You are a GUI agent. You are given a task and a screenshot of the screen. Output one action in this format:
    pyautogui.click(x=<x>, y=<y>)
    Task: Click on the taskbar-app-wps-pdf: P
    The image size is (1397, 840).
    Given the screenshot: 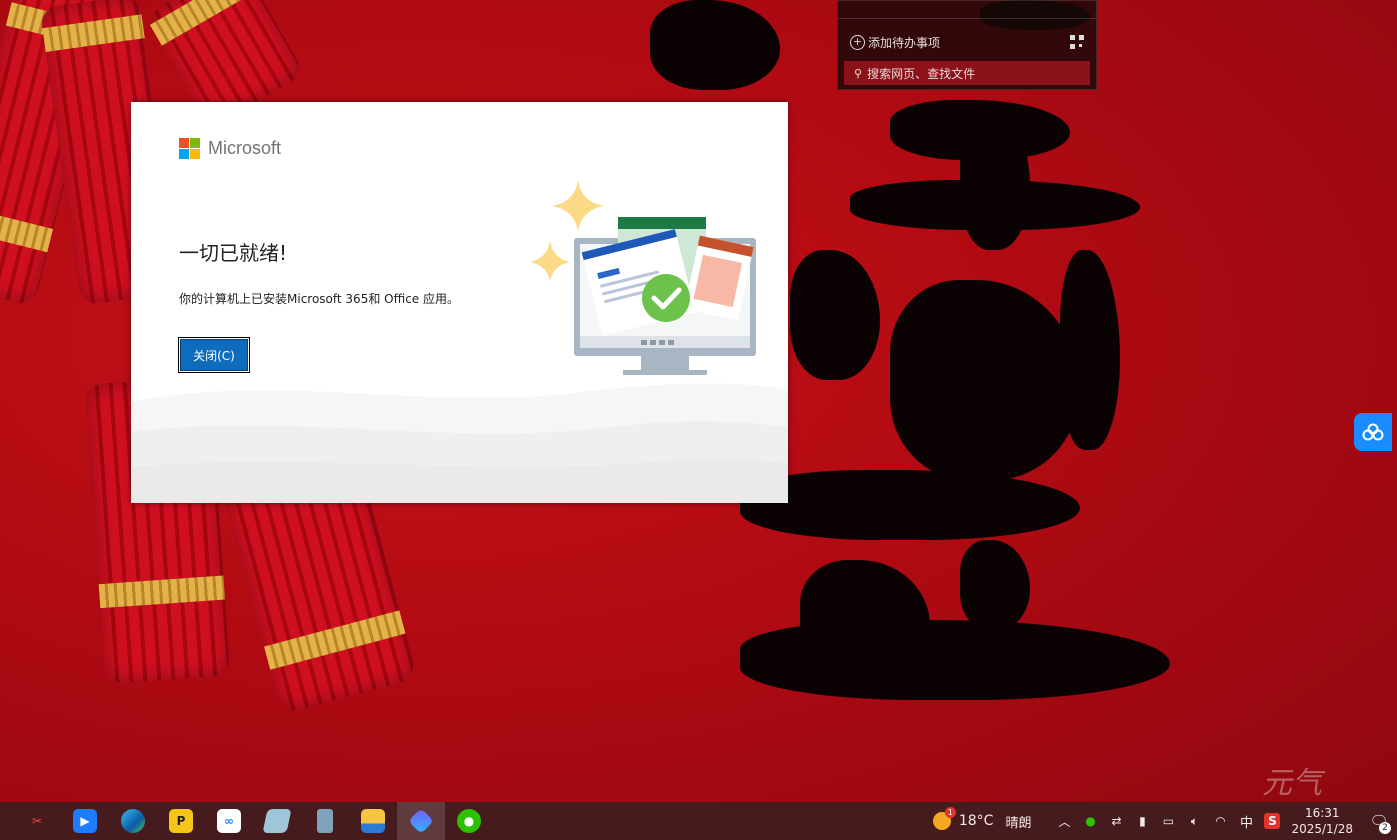 What is the action you would take?
    pyautogui.click(x=181, y=821)
    